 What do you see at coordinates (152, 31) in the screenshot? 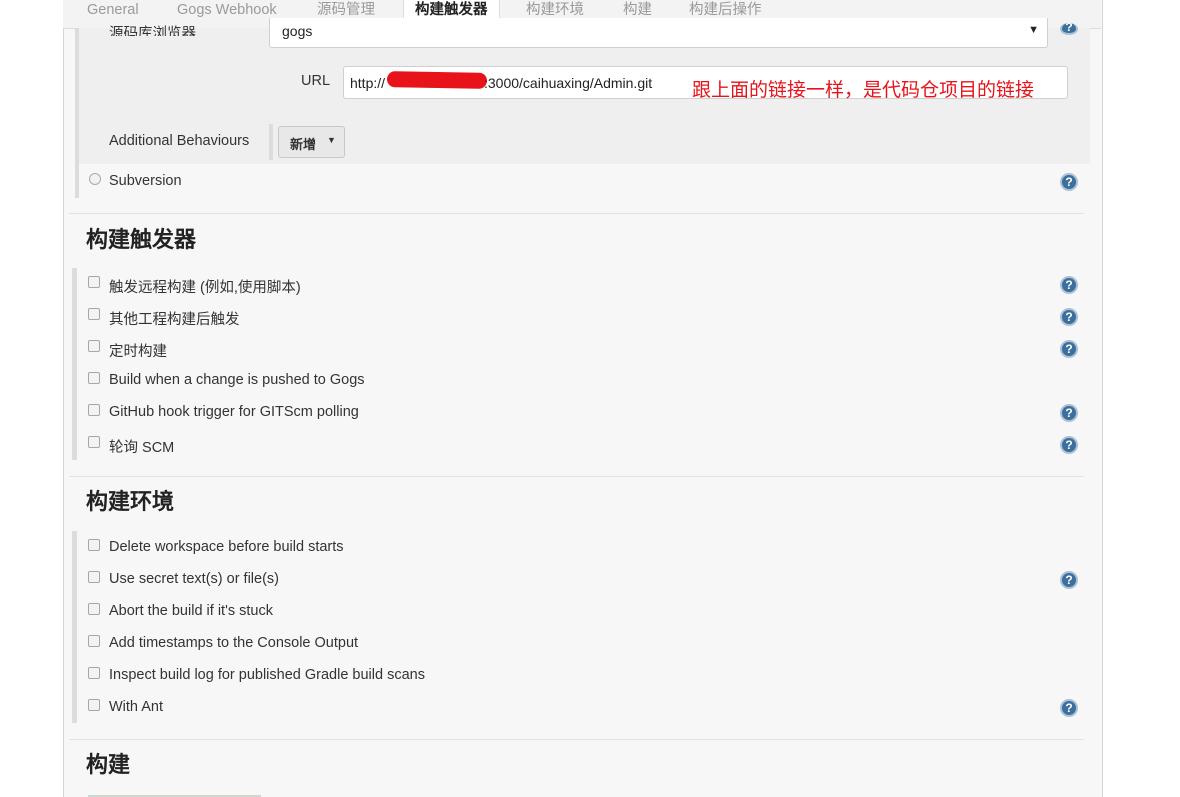
I see `repo-browser-label: 源码库浏览器` at bounding box center [152, 31].